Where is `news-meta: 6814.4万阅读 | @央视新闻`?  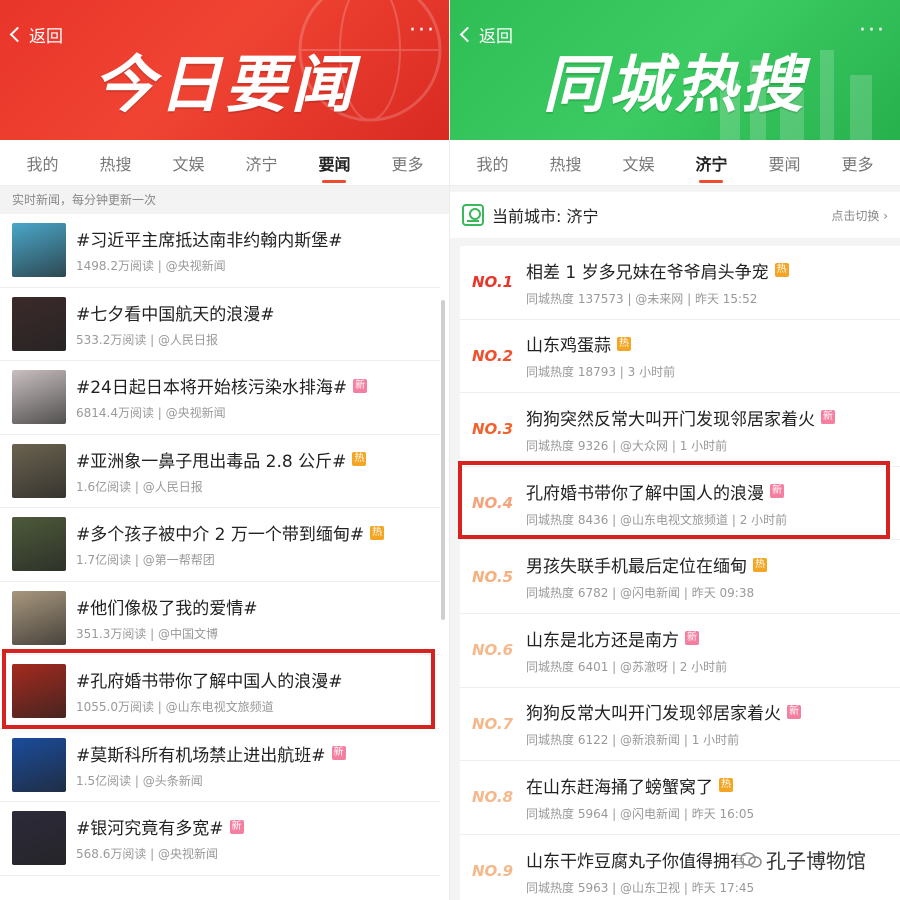
news-meta: 6814.4万阅读 | @央视新闻 is located at coordinates (151, 413).